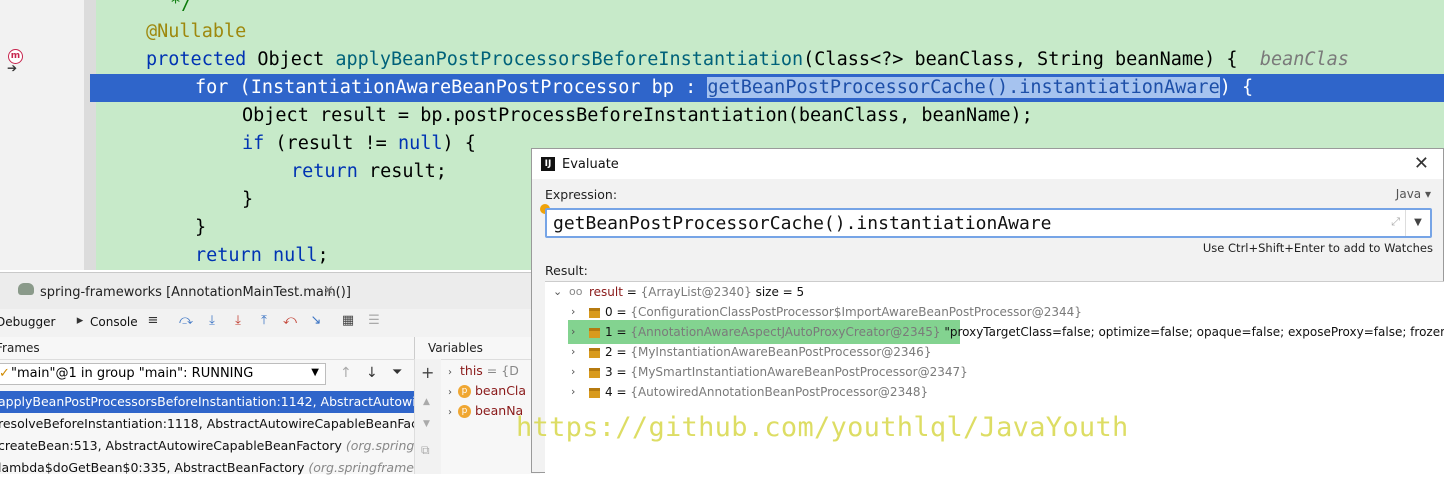  Describe the element at coordinates (722, 32) in the screenshot. I see `code-line: @Nullable` at that location.